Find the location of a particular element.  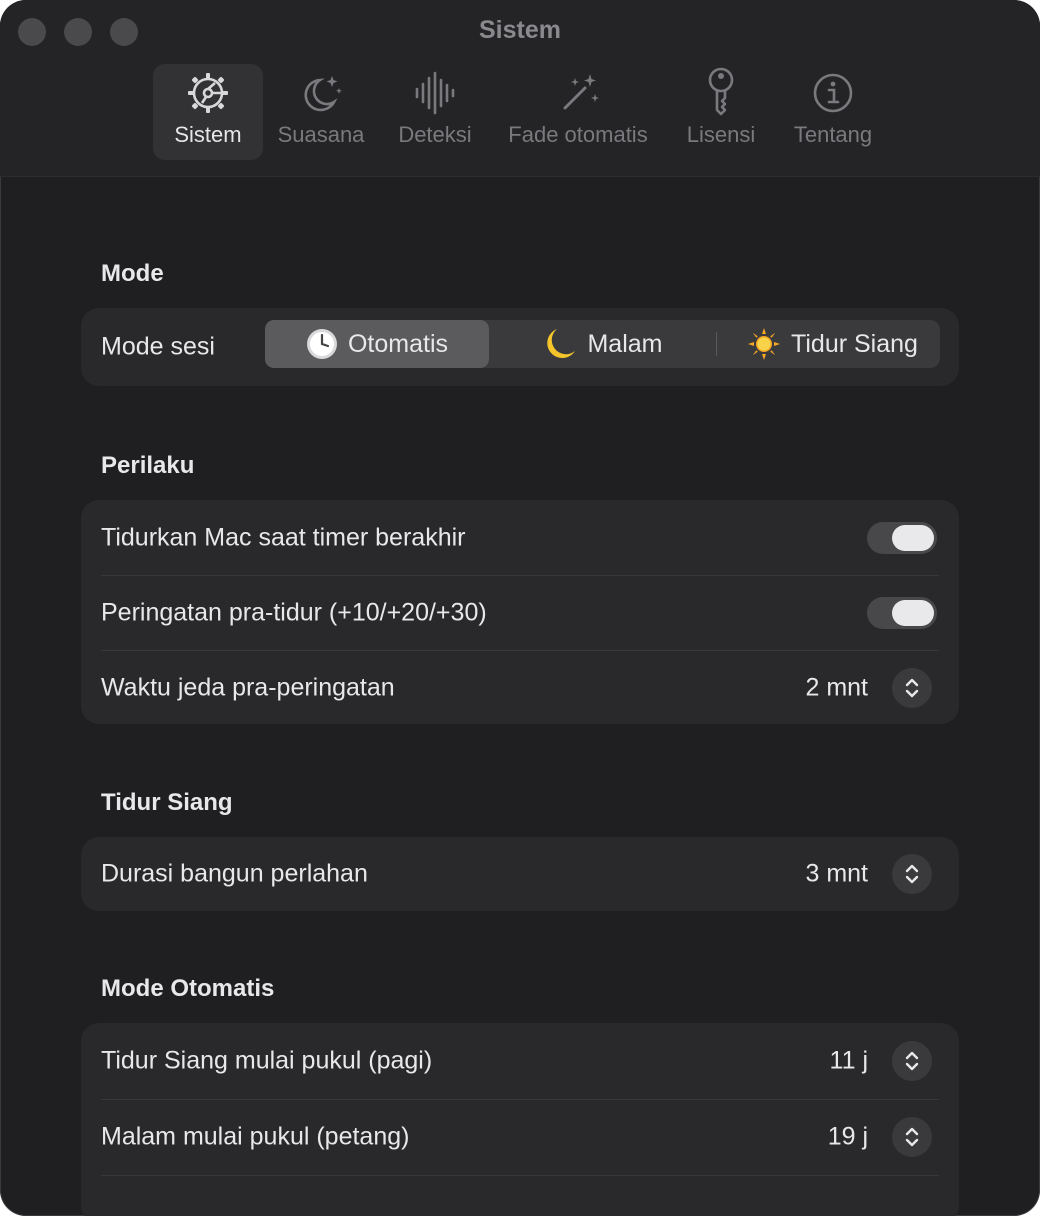

nap-start-stepper is located at coordinates (912, 1061).